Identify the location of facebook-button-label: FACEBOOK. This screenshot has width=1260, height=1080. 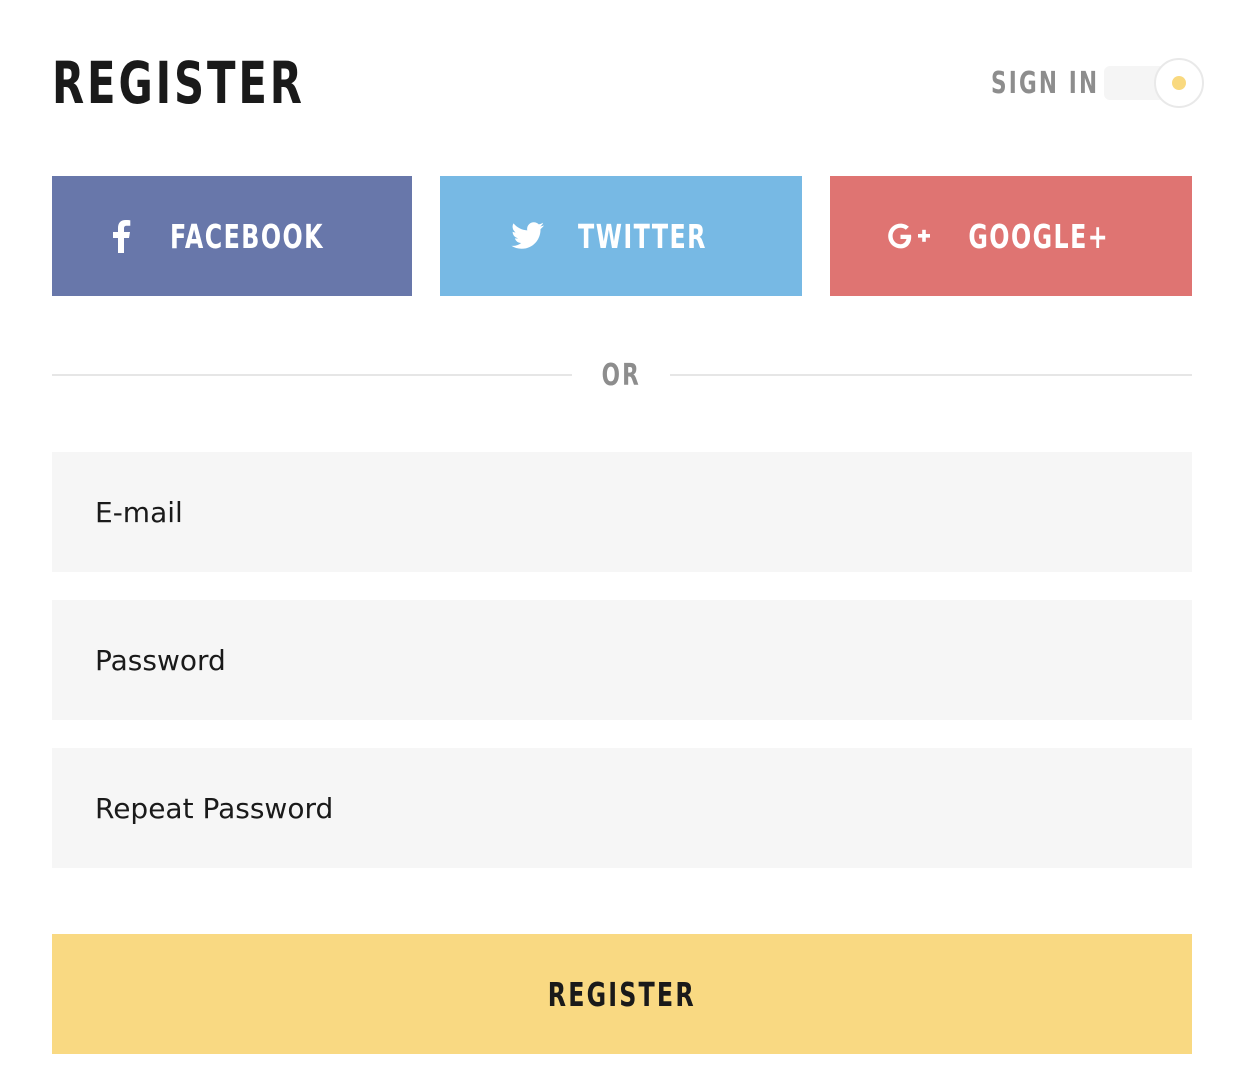
(246, 236).